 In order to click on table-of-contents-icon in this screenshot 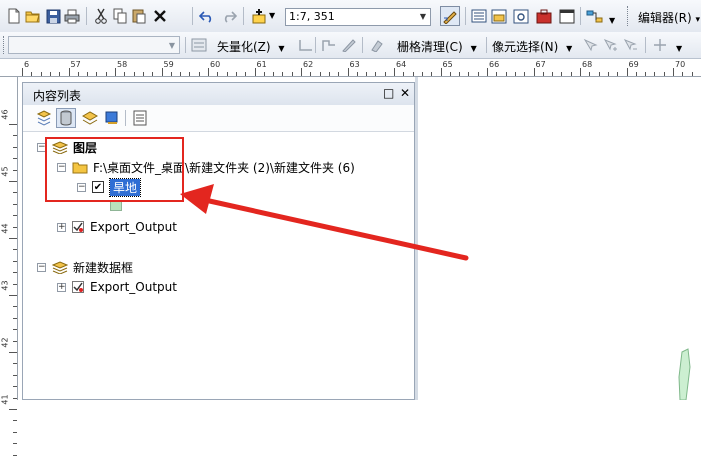, I will do `click(479, 16)`.